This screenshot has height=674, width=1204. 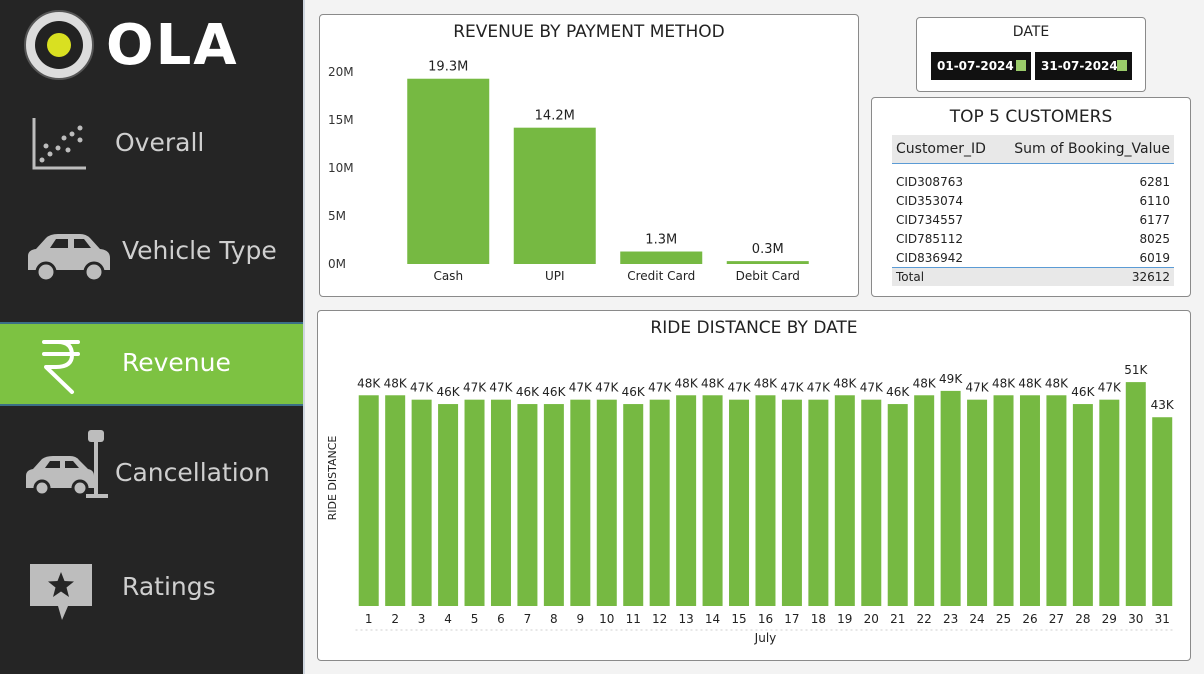 I want to click on x-tick-label: 13, so click(x=685, y=619).